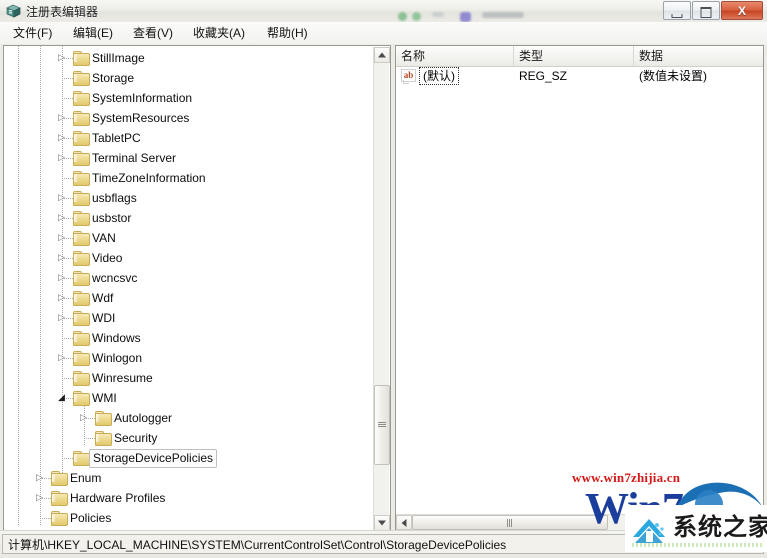 This screenshot has width=767, height=558. I want to click on tree-item: Winresume, so click(189, 378).